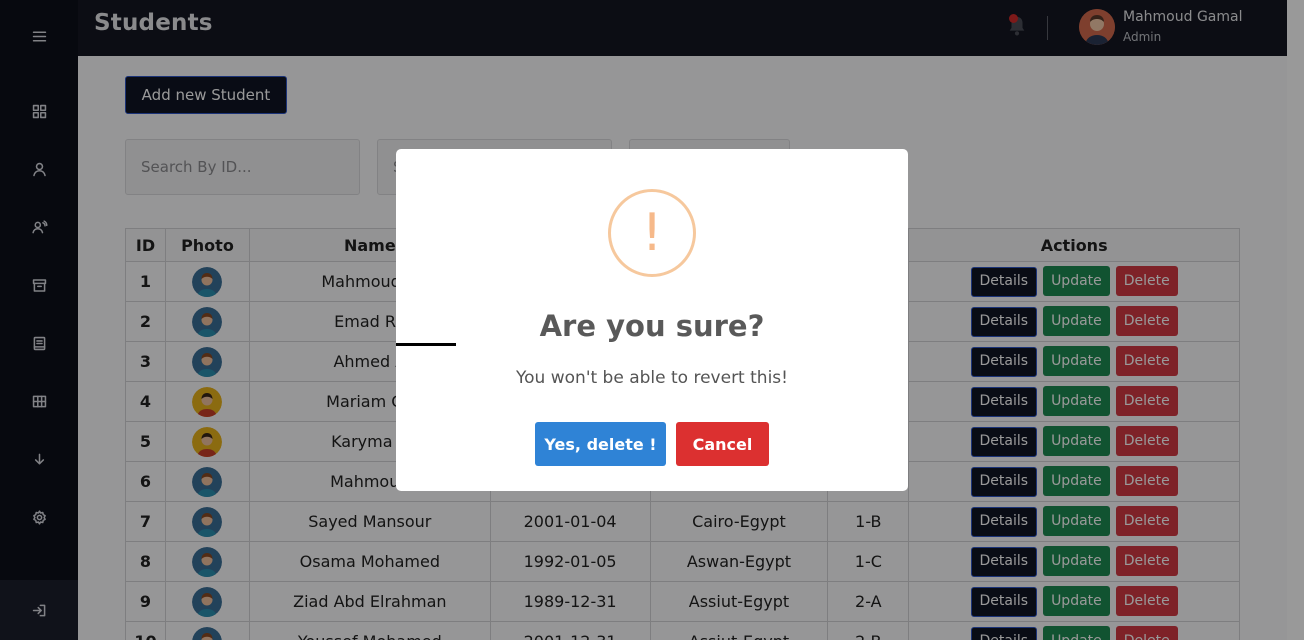  Describe the element at coordinates (652, 326) in the screenshot. I see `dialog-title: Are you sure?` at that location.